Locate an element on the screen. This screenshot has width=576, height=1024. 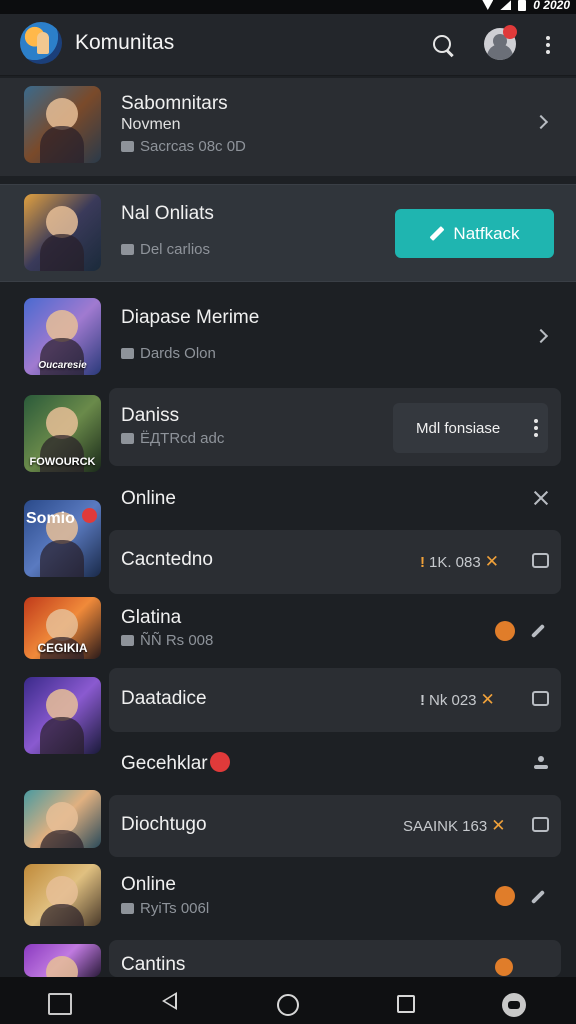
item-meta: Sacrcas 08c 0D is located at coordinates (193, 146).